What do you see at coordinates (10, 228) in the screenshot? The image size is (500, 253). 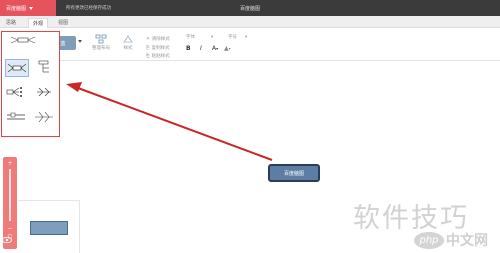 I see `zoom-out-icon: −` at bounding box center [10, 228].